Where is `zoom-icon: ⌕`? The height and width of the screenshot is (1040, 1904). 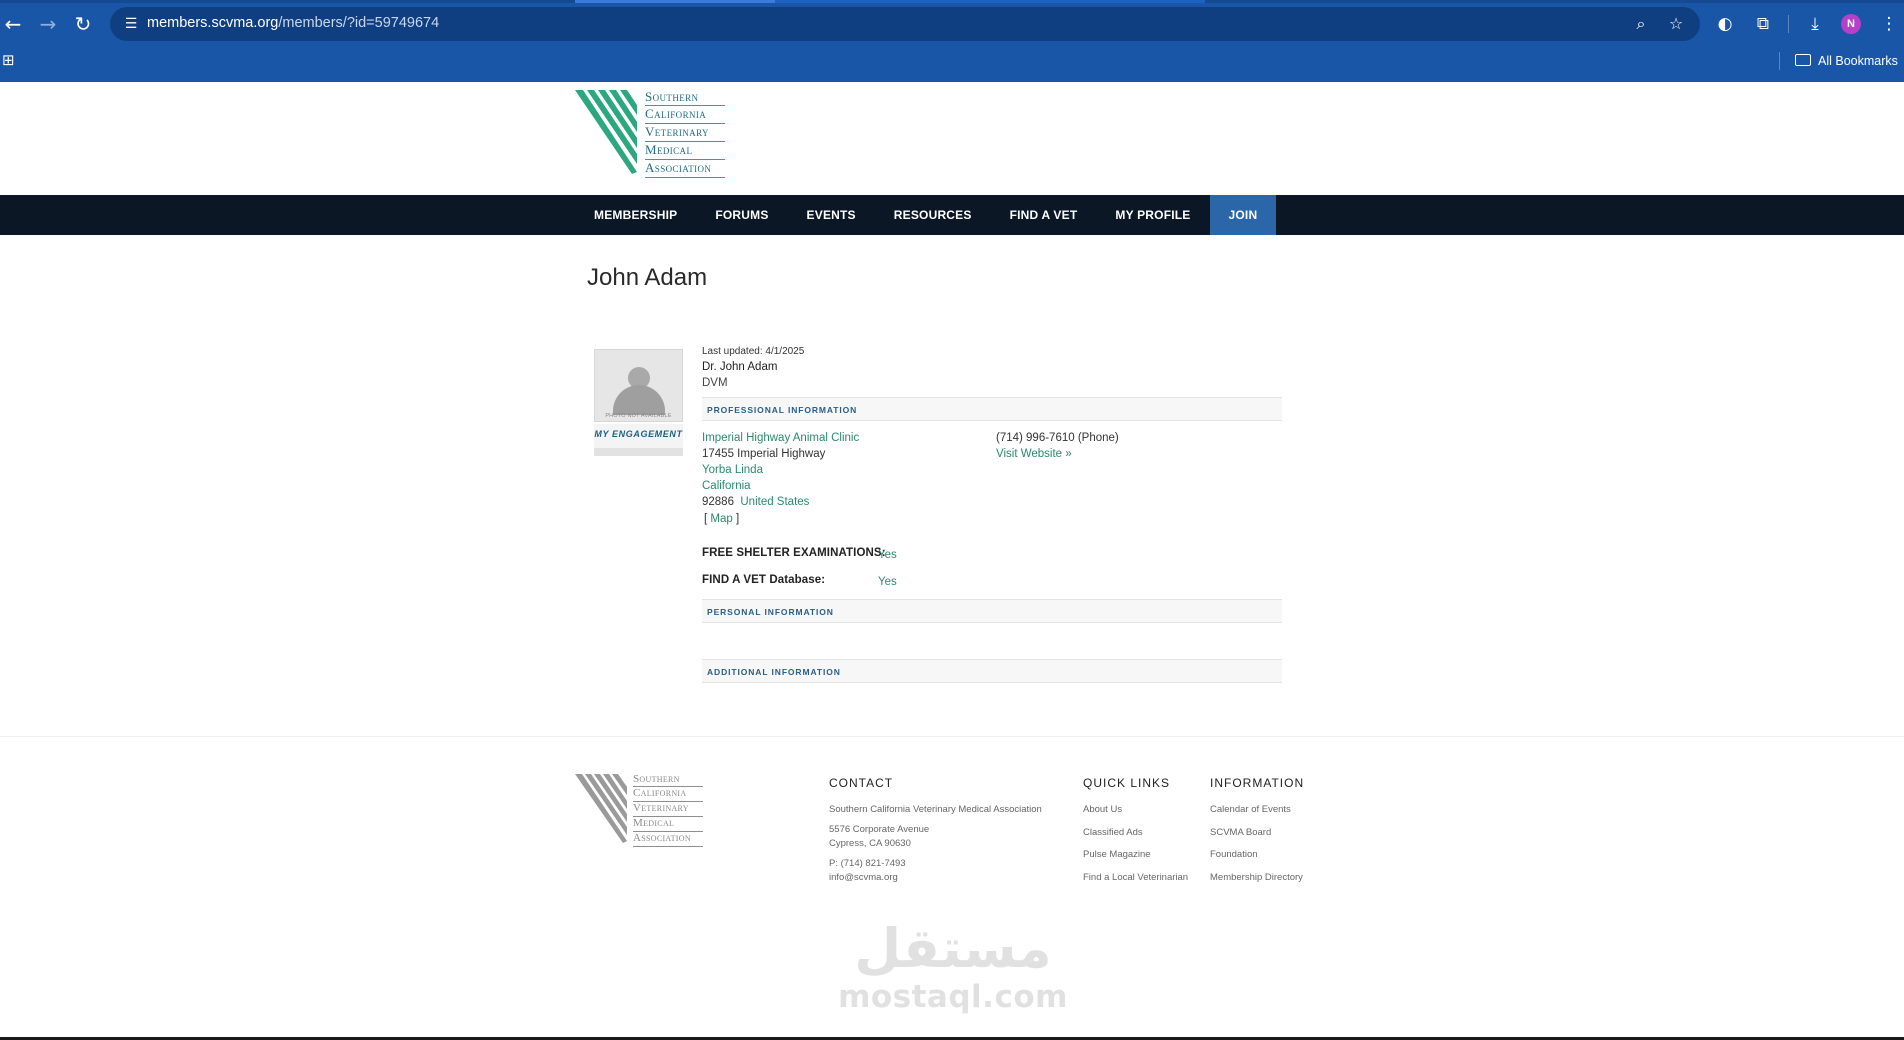
zoom-icon: ⌕ is located at coordinates (1641, 24).